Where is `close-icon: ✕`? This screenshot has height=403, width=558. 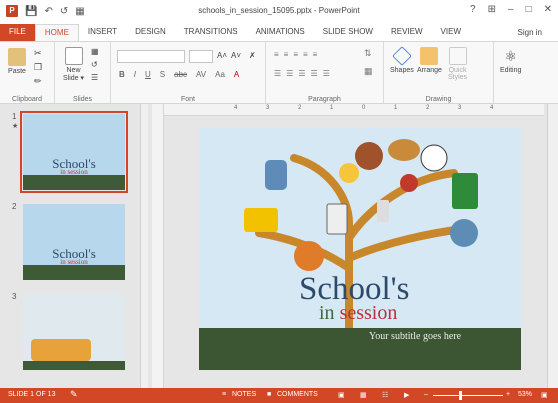 close-icon: ✕ is located at coordinates (548, 9).